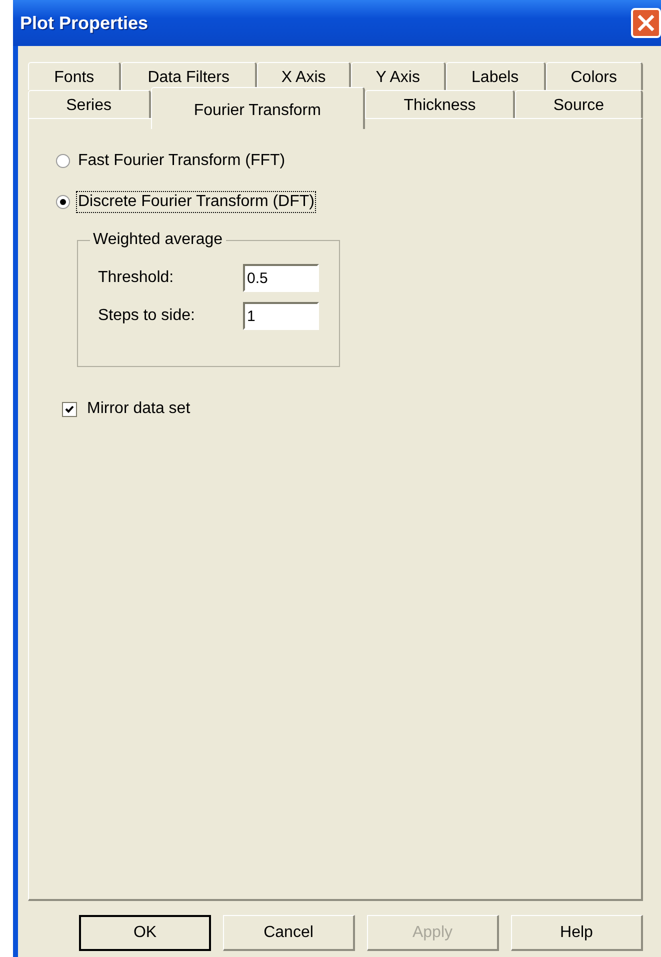  I want to click on tab: Source, so click(579, 104).